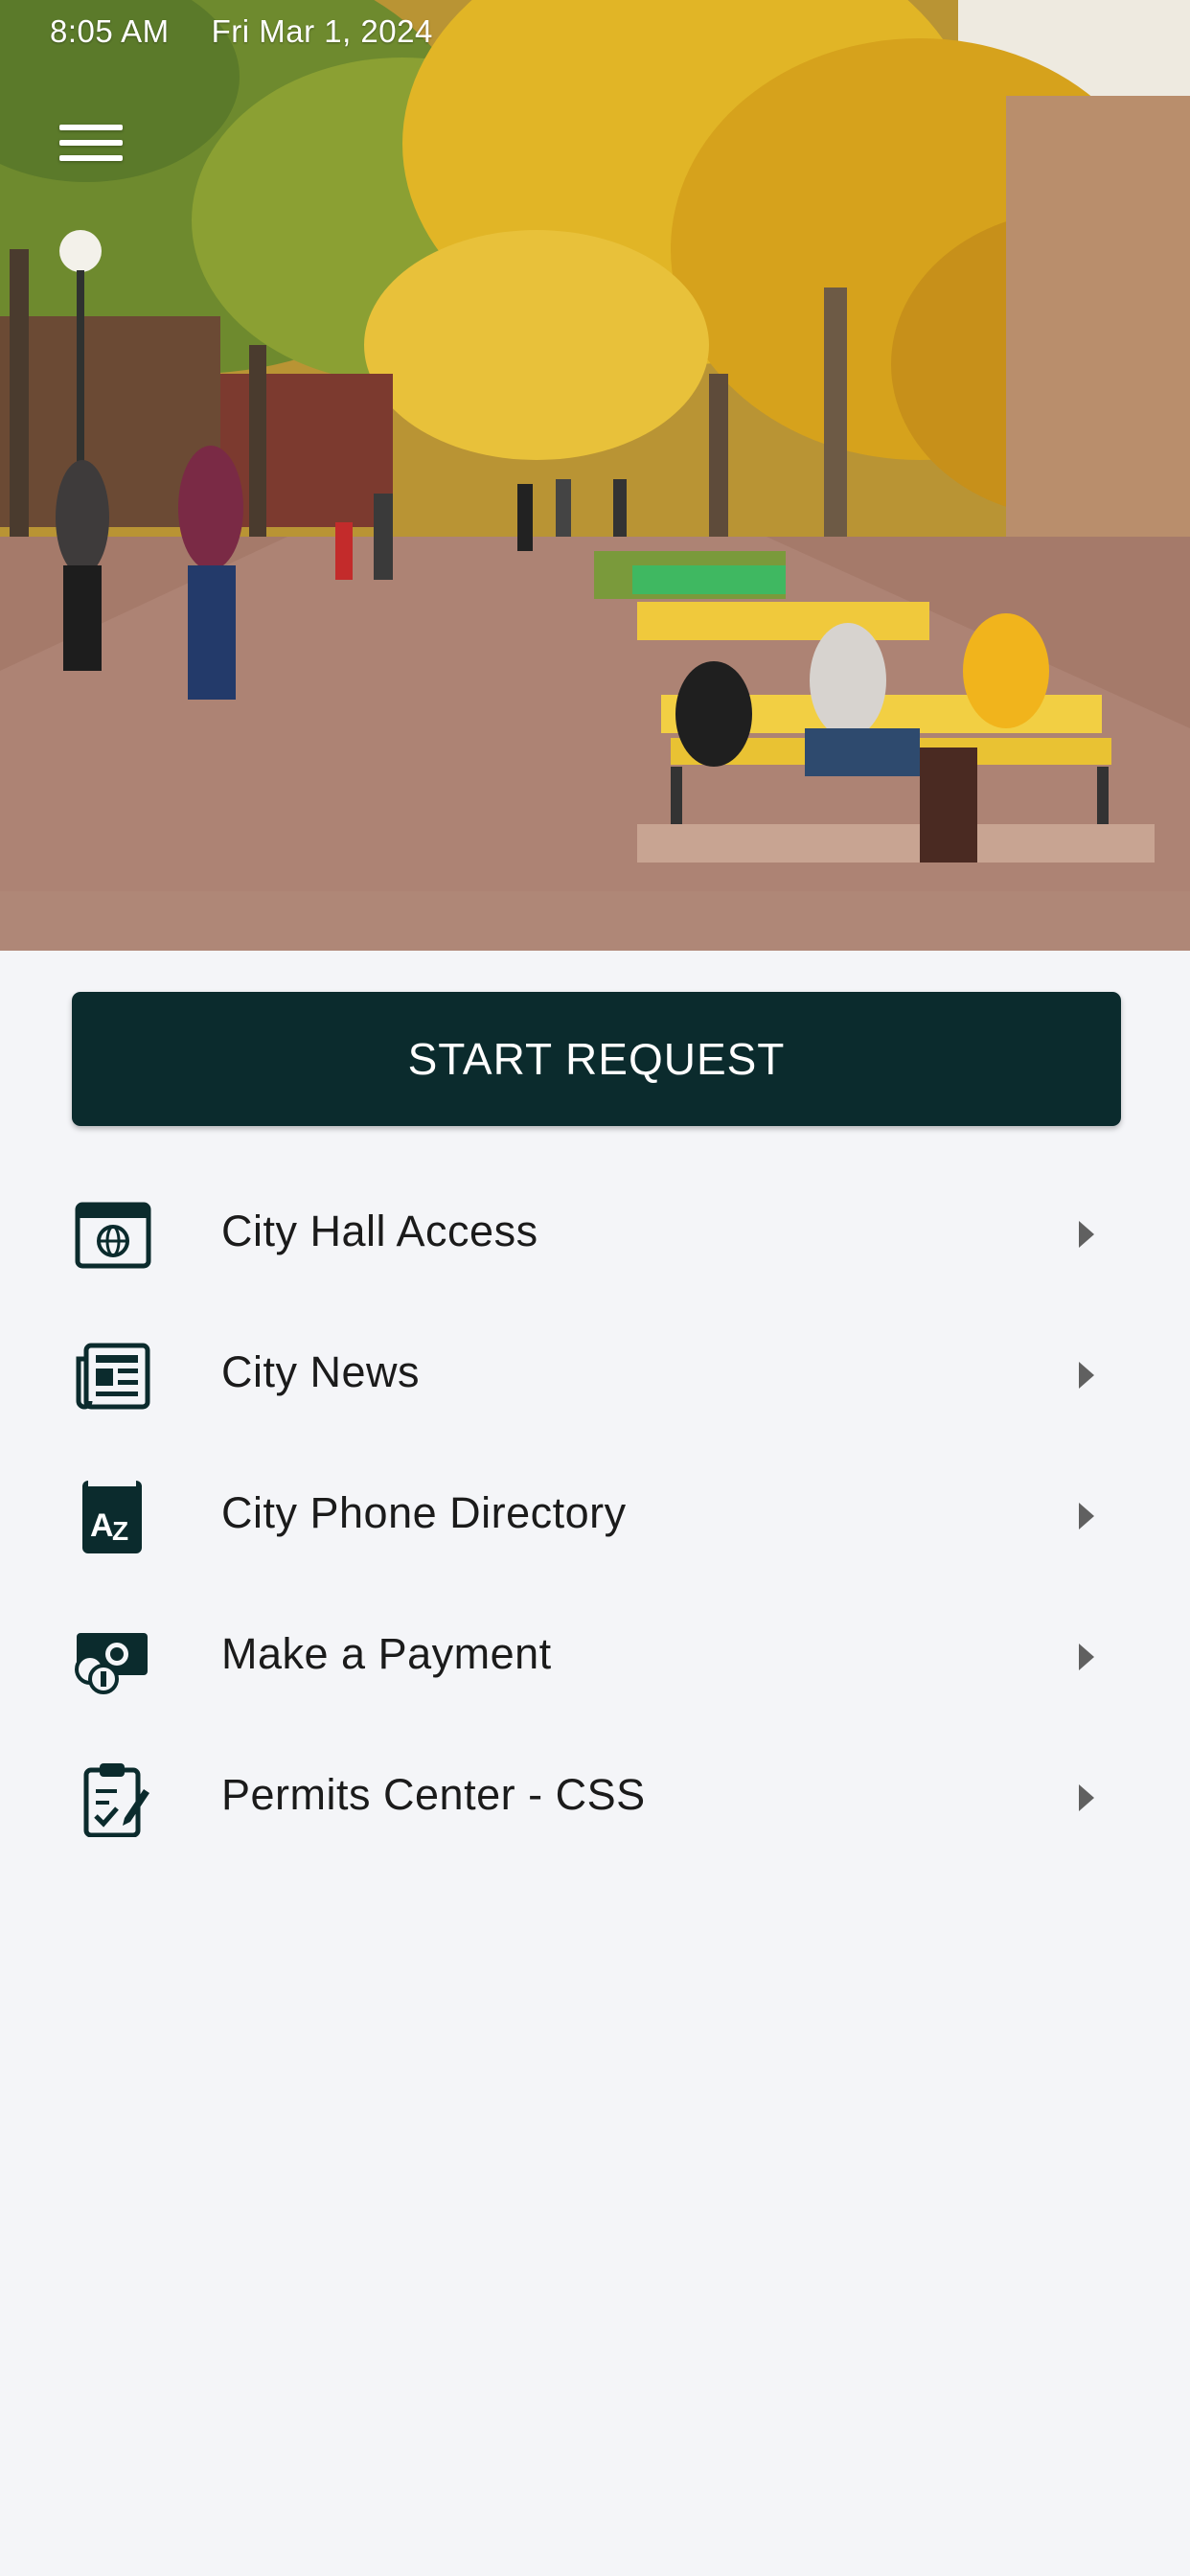 The height and width of the screenshot is (2576, 1190). What do you see at coordinates (120, 1531) in the screenshot?
I see `svg-text: Z` at bounding box center [120, 1531].